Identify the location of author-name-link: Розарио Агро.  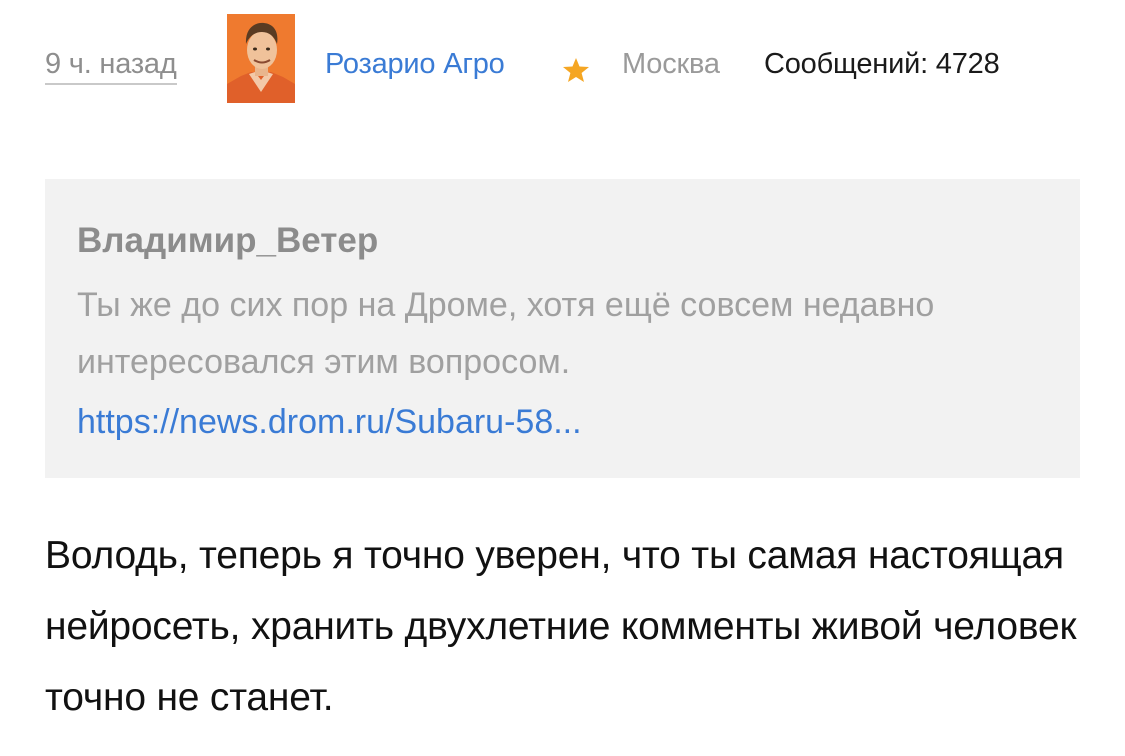
(415, 64).